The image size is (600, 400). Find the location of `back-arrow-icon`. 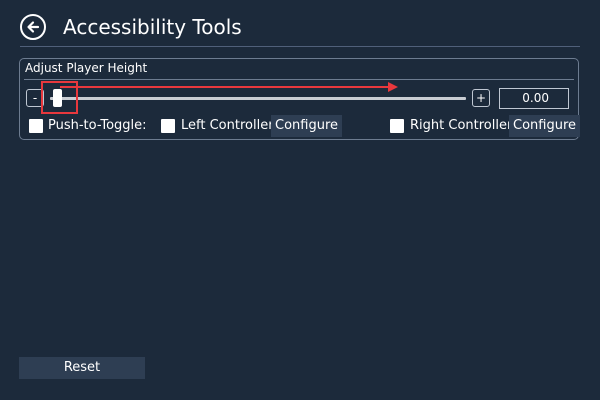

back-arrow-icon is located at coordinates (33, 27).